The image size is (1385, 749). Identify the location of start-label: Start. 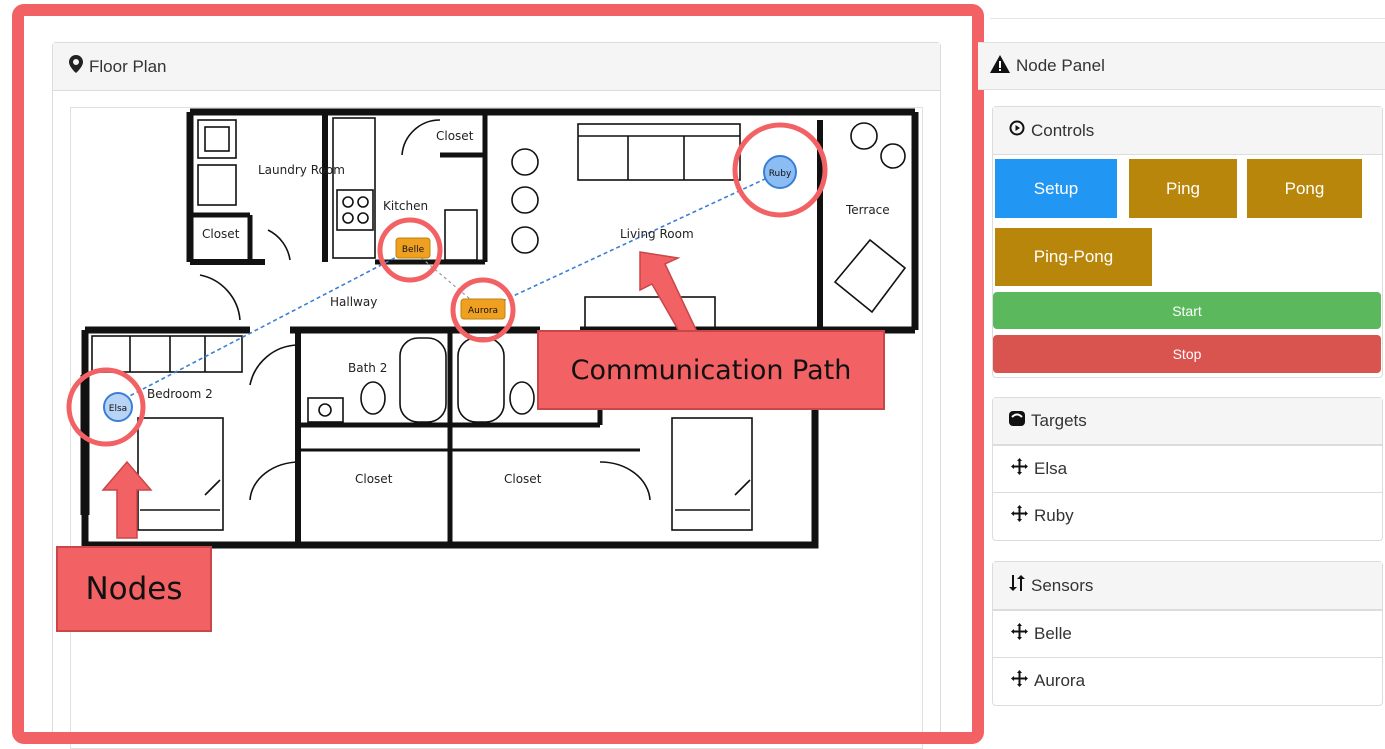
(1187, 310).